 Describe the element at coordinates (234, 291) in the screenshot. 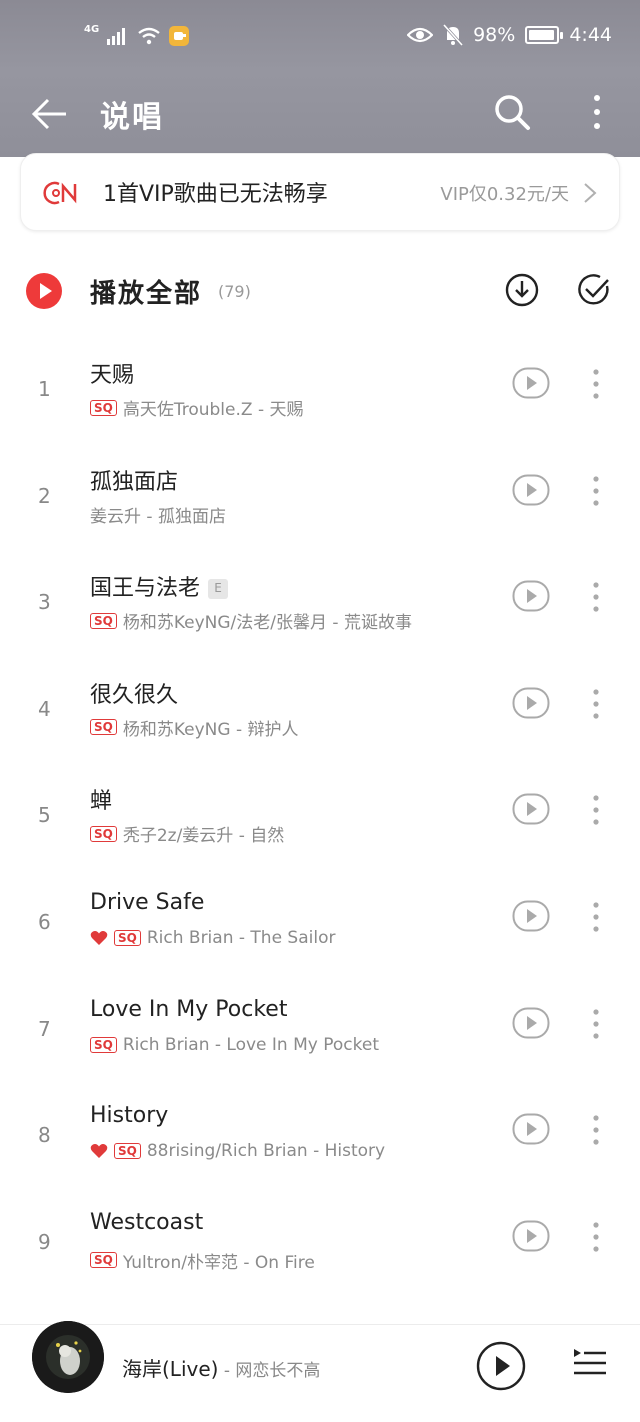

I see `song-count: (79)` at that location.